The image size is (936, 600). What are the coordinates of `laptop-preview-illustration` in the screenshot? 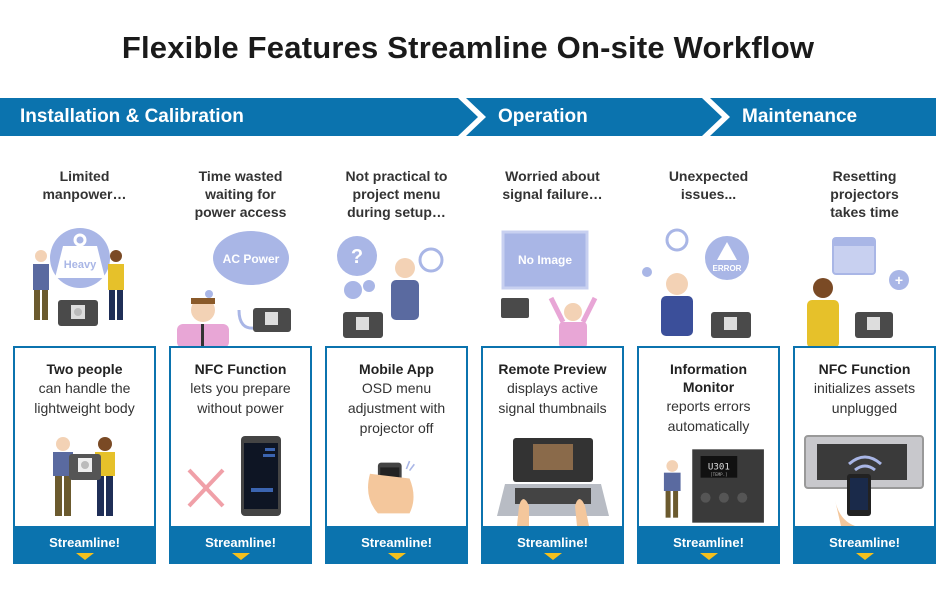 It's located at (553, 482).